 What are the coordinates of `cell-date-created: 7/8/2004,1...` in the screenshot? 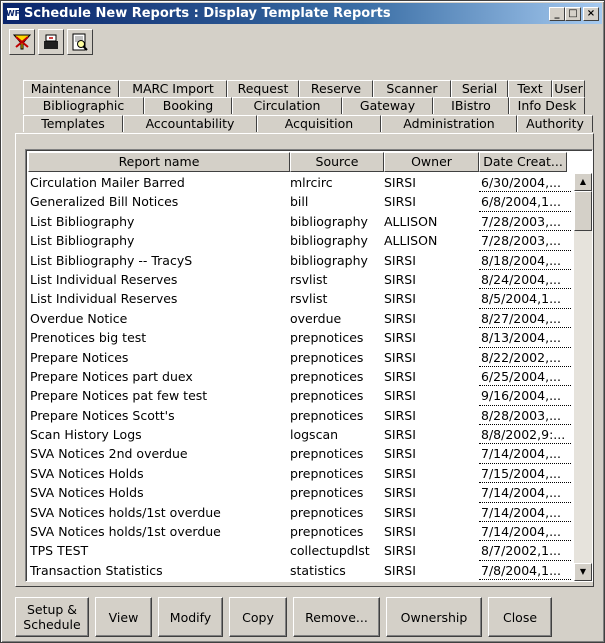 It's located at (525, 571).